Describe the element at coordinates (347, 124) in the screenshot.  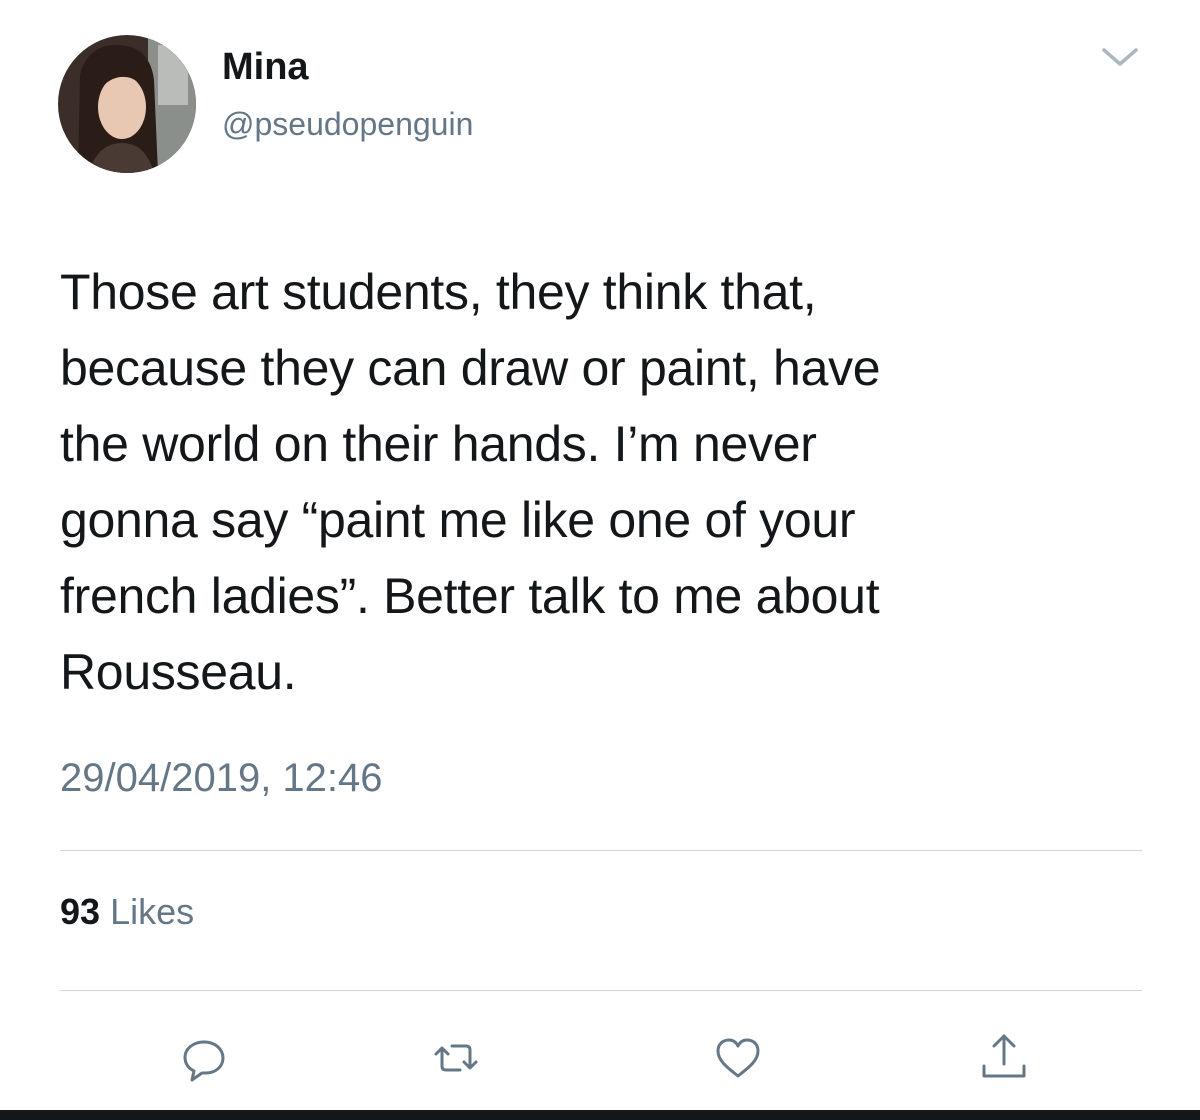
I see `user-handle: @pseudopenguin` at that location.